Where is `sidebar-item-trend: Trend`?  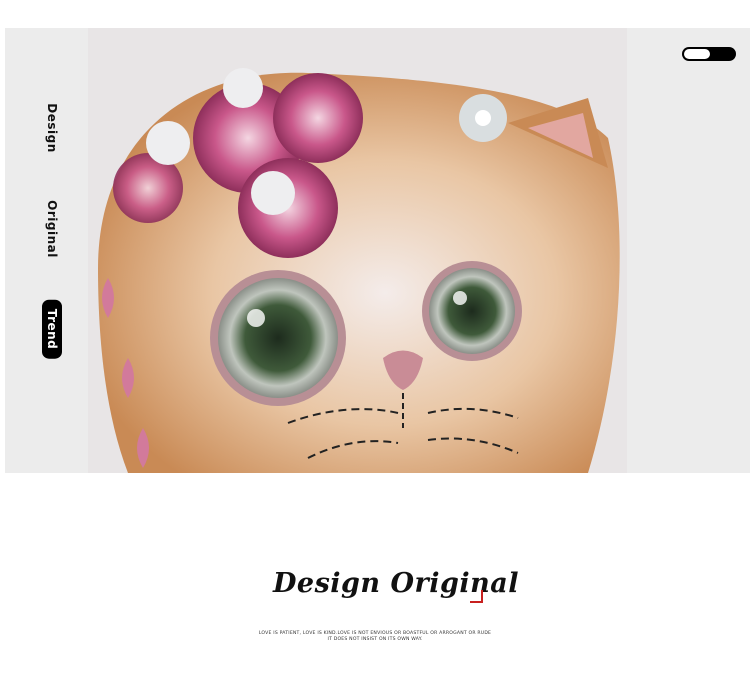 sidebar-item-trend: Trend is located at coordinates (52, 329).